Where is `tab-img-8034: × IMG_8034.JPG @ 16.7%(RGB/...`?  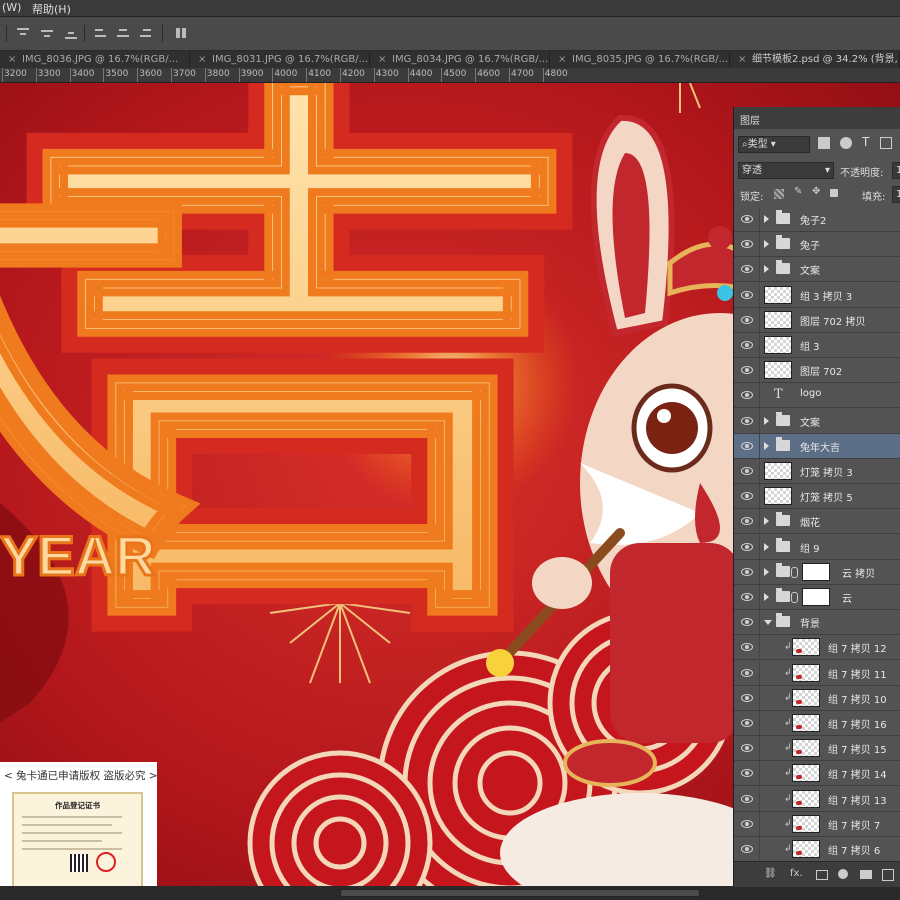 tab-img-8034: × IMG_8034.JPG @ 16.7%(RGB/... is located at coordinates (460, 59).